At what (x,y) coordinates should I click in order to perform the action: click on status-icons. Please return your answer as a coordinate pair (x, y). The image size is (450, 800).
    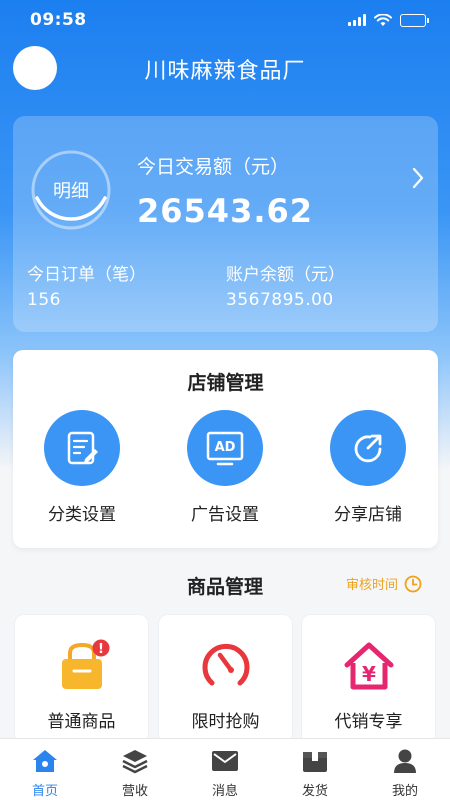
    Looking at the image, I should click on (388, 20).